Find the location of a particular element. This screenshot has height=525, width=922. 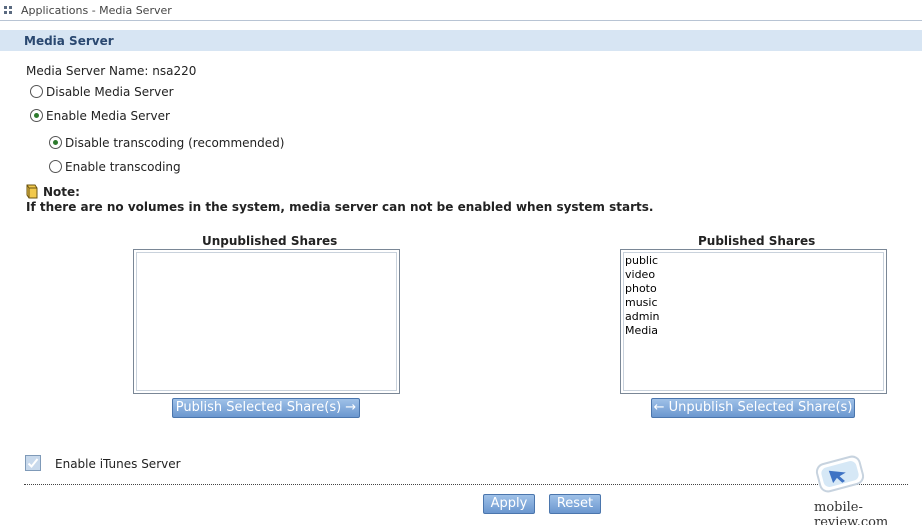

radio-label-enable-media-server: Enable Media Server is located at coordinates (108, 116).